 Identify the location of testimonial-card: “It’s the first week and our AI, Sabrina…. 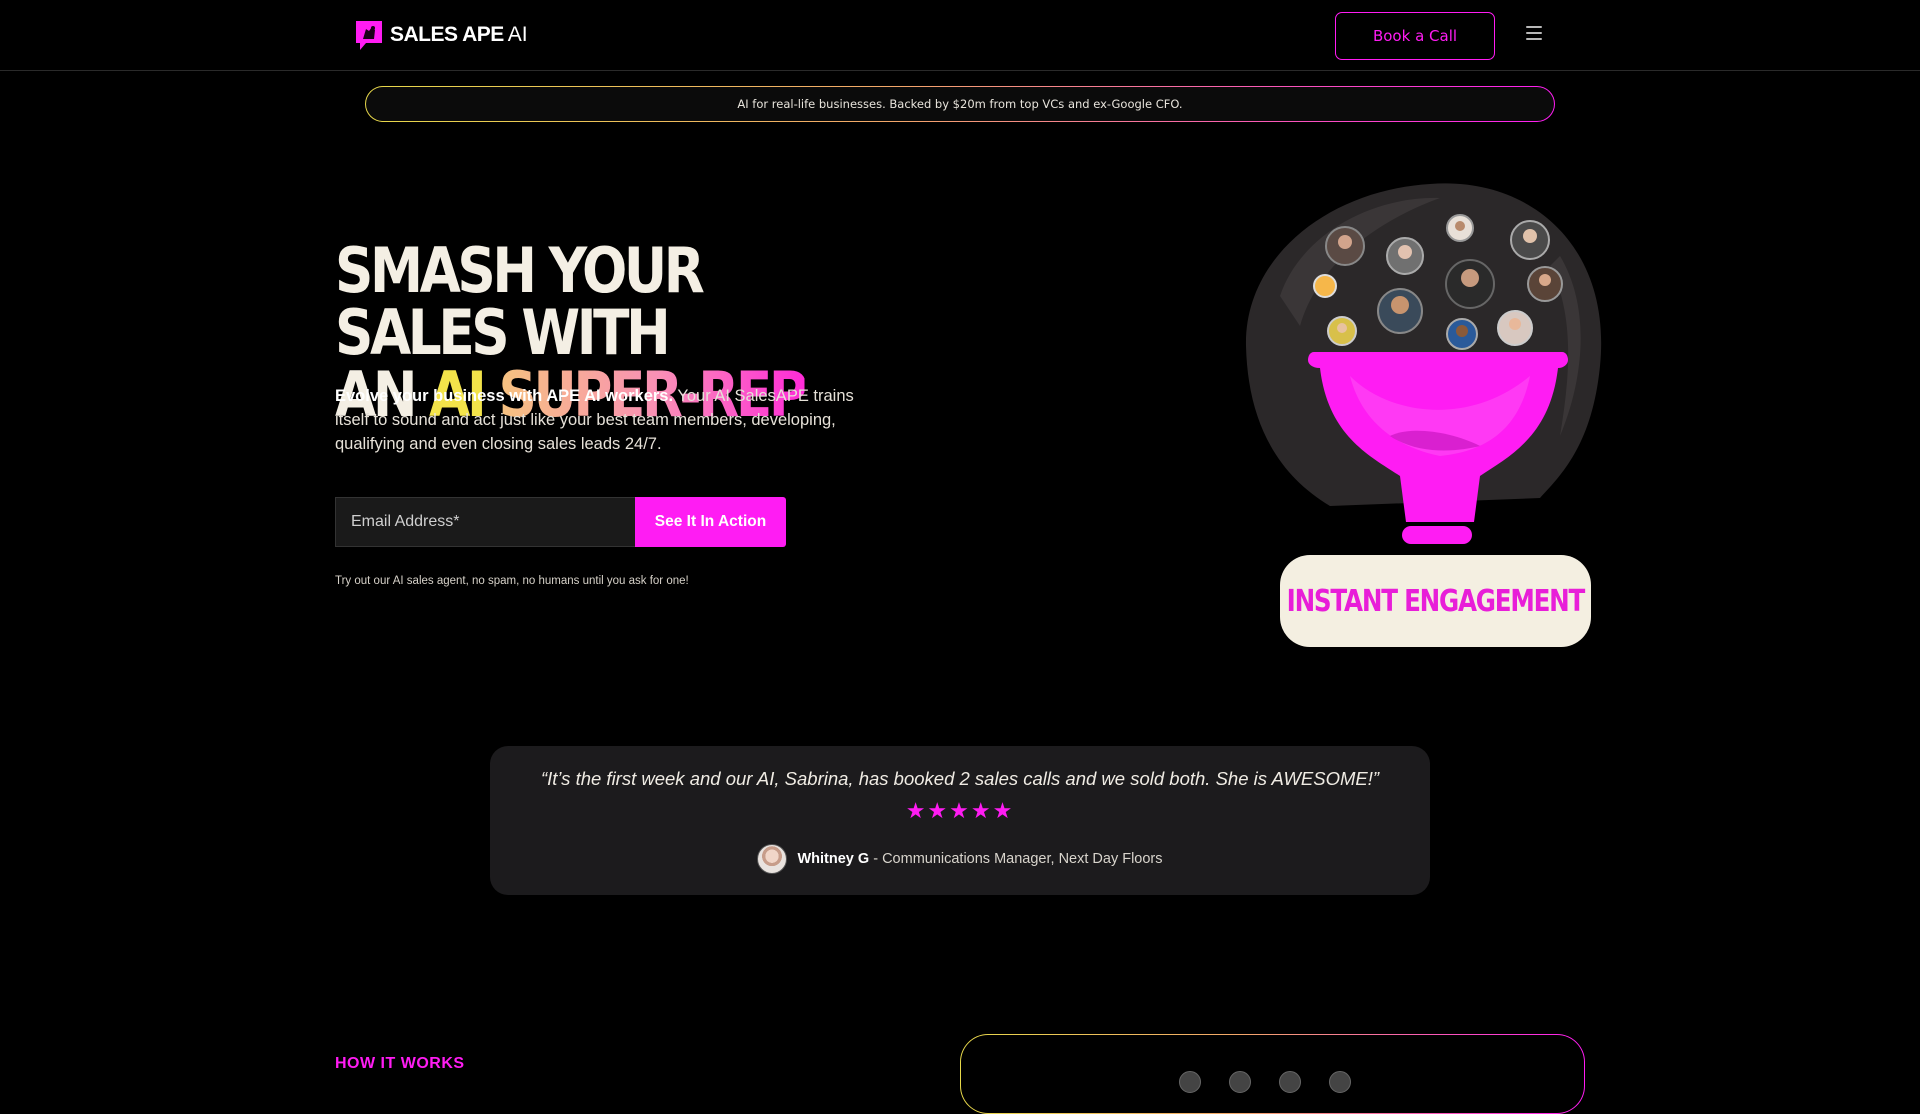
(960, 820).